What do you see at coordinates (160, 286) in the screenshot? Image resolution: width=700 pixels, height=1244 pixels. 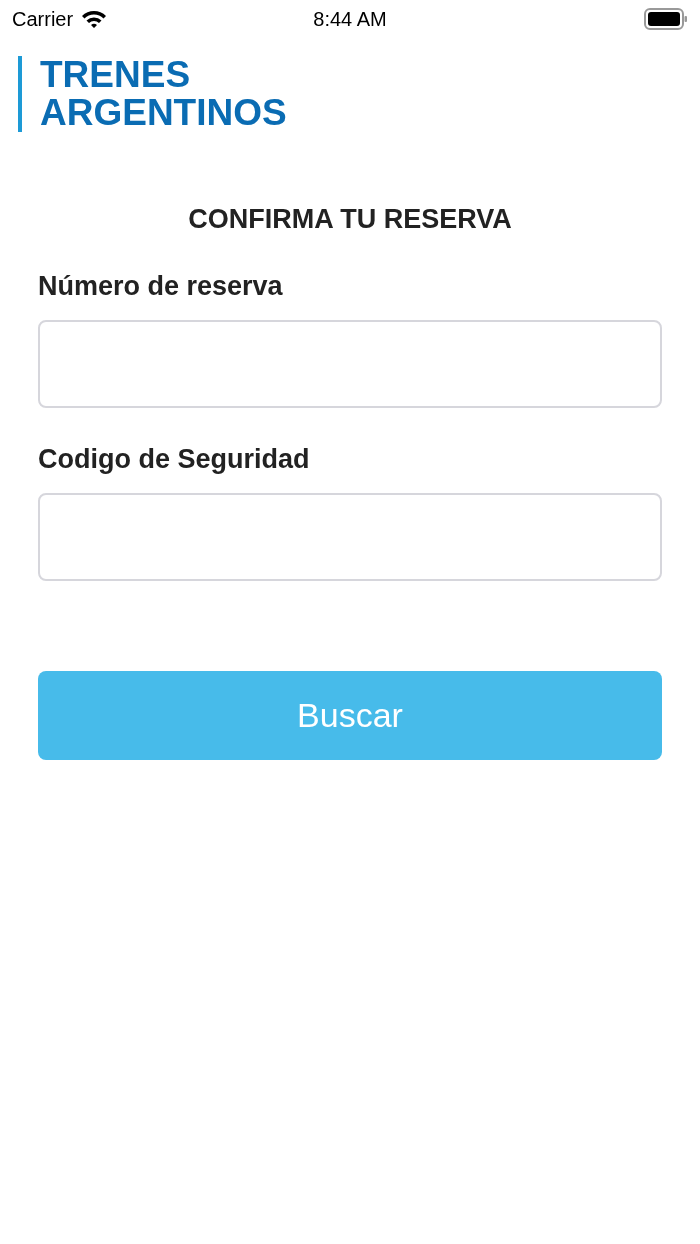 I see `field-label: Número de reserva` at bounding box center [160, 286].